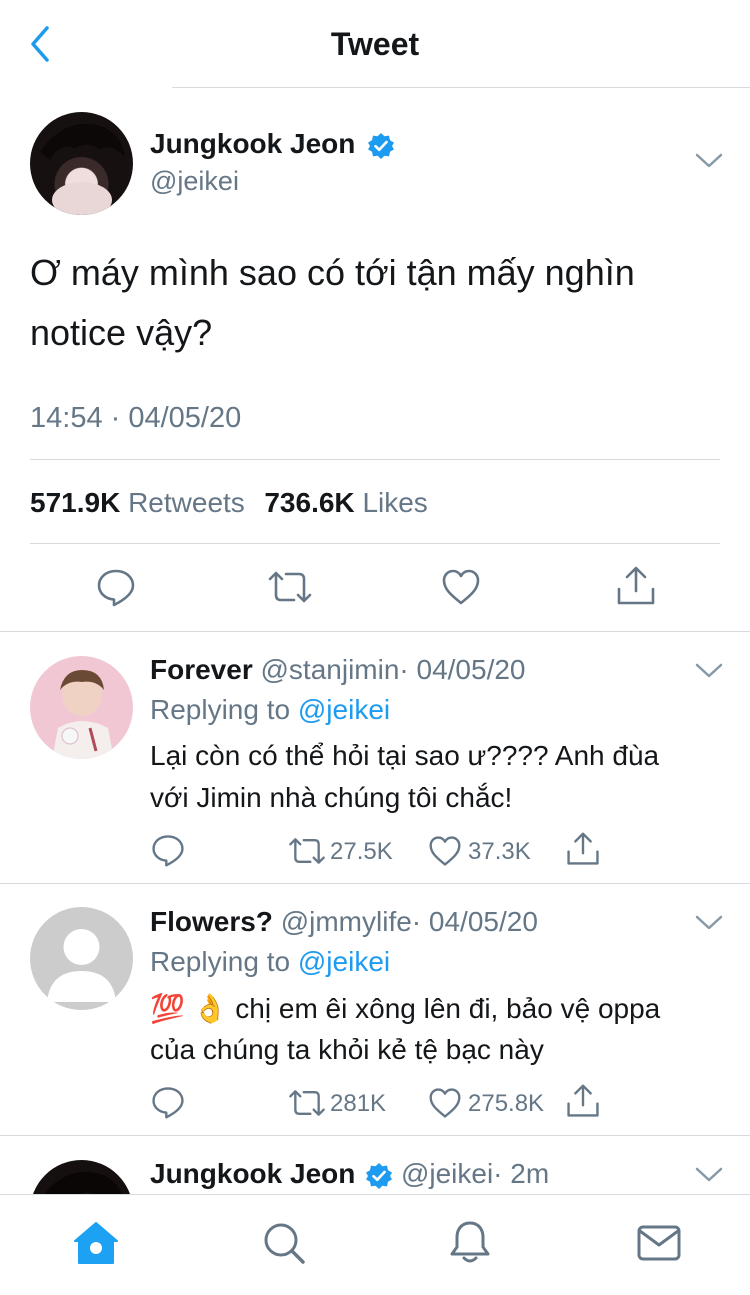  I want to click on home-icon, so click(96, 1243).